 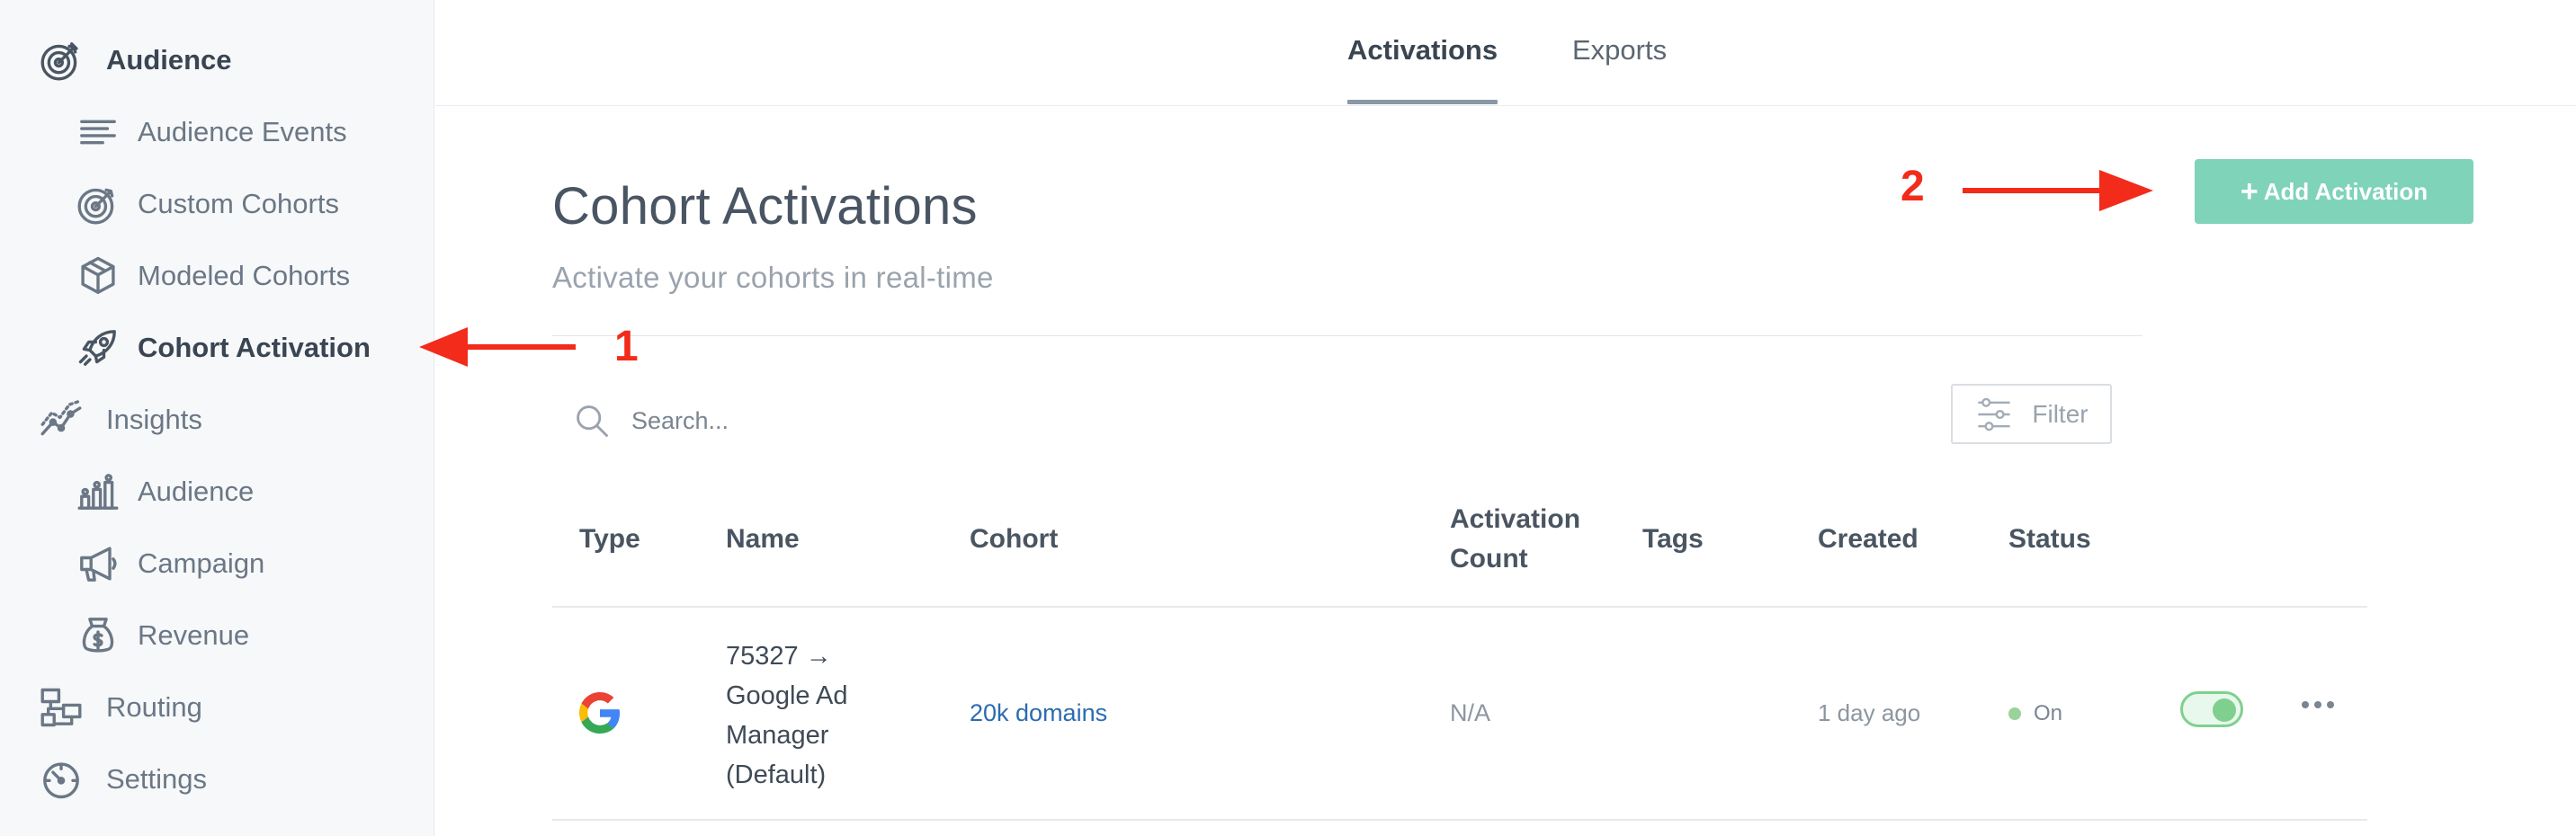 I want to click on row-name-line: Google Ad, so click(x=787, y=695).